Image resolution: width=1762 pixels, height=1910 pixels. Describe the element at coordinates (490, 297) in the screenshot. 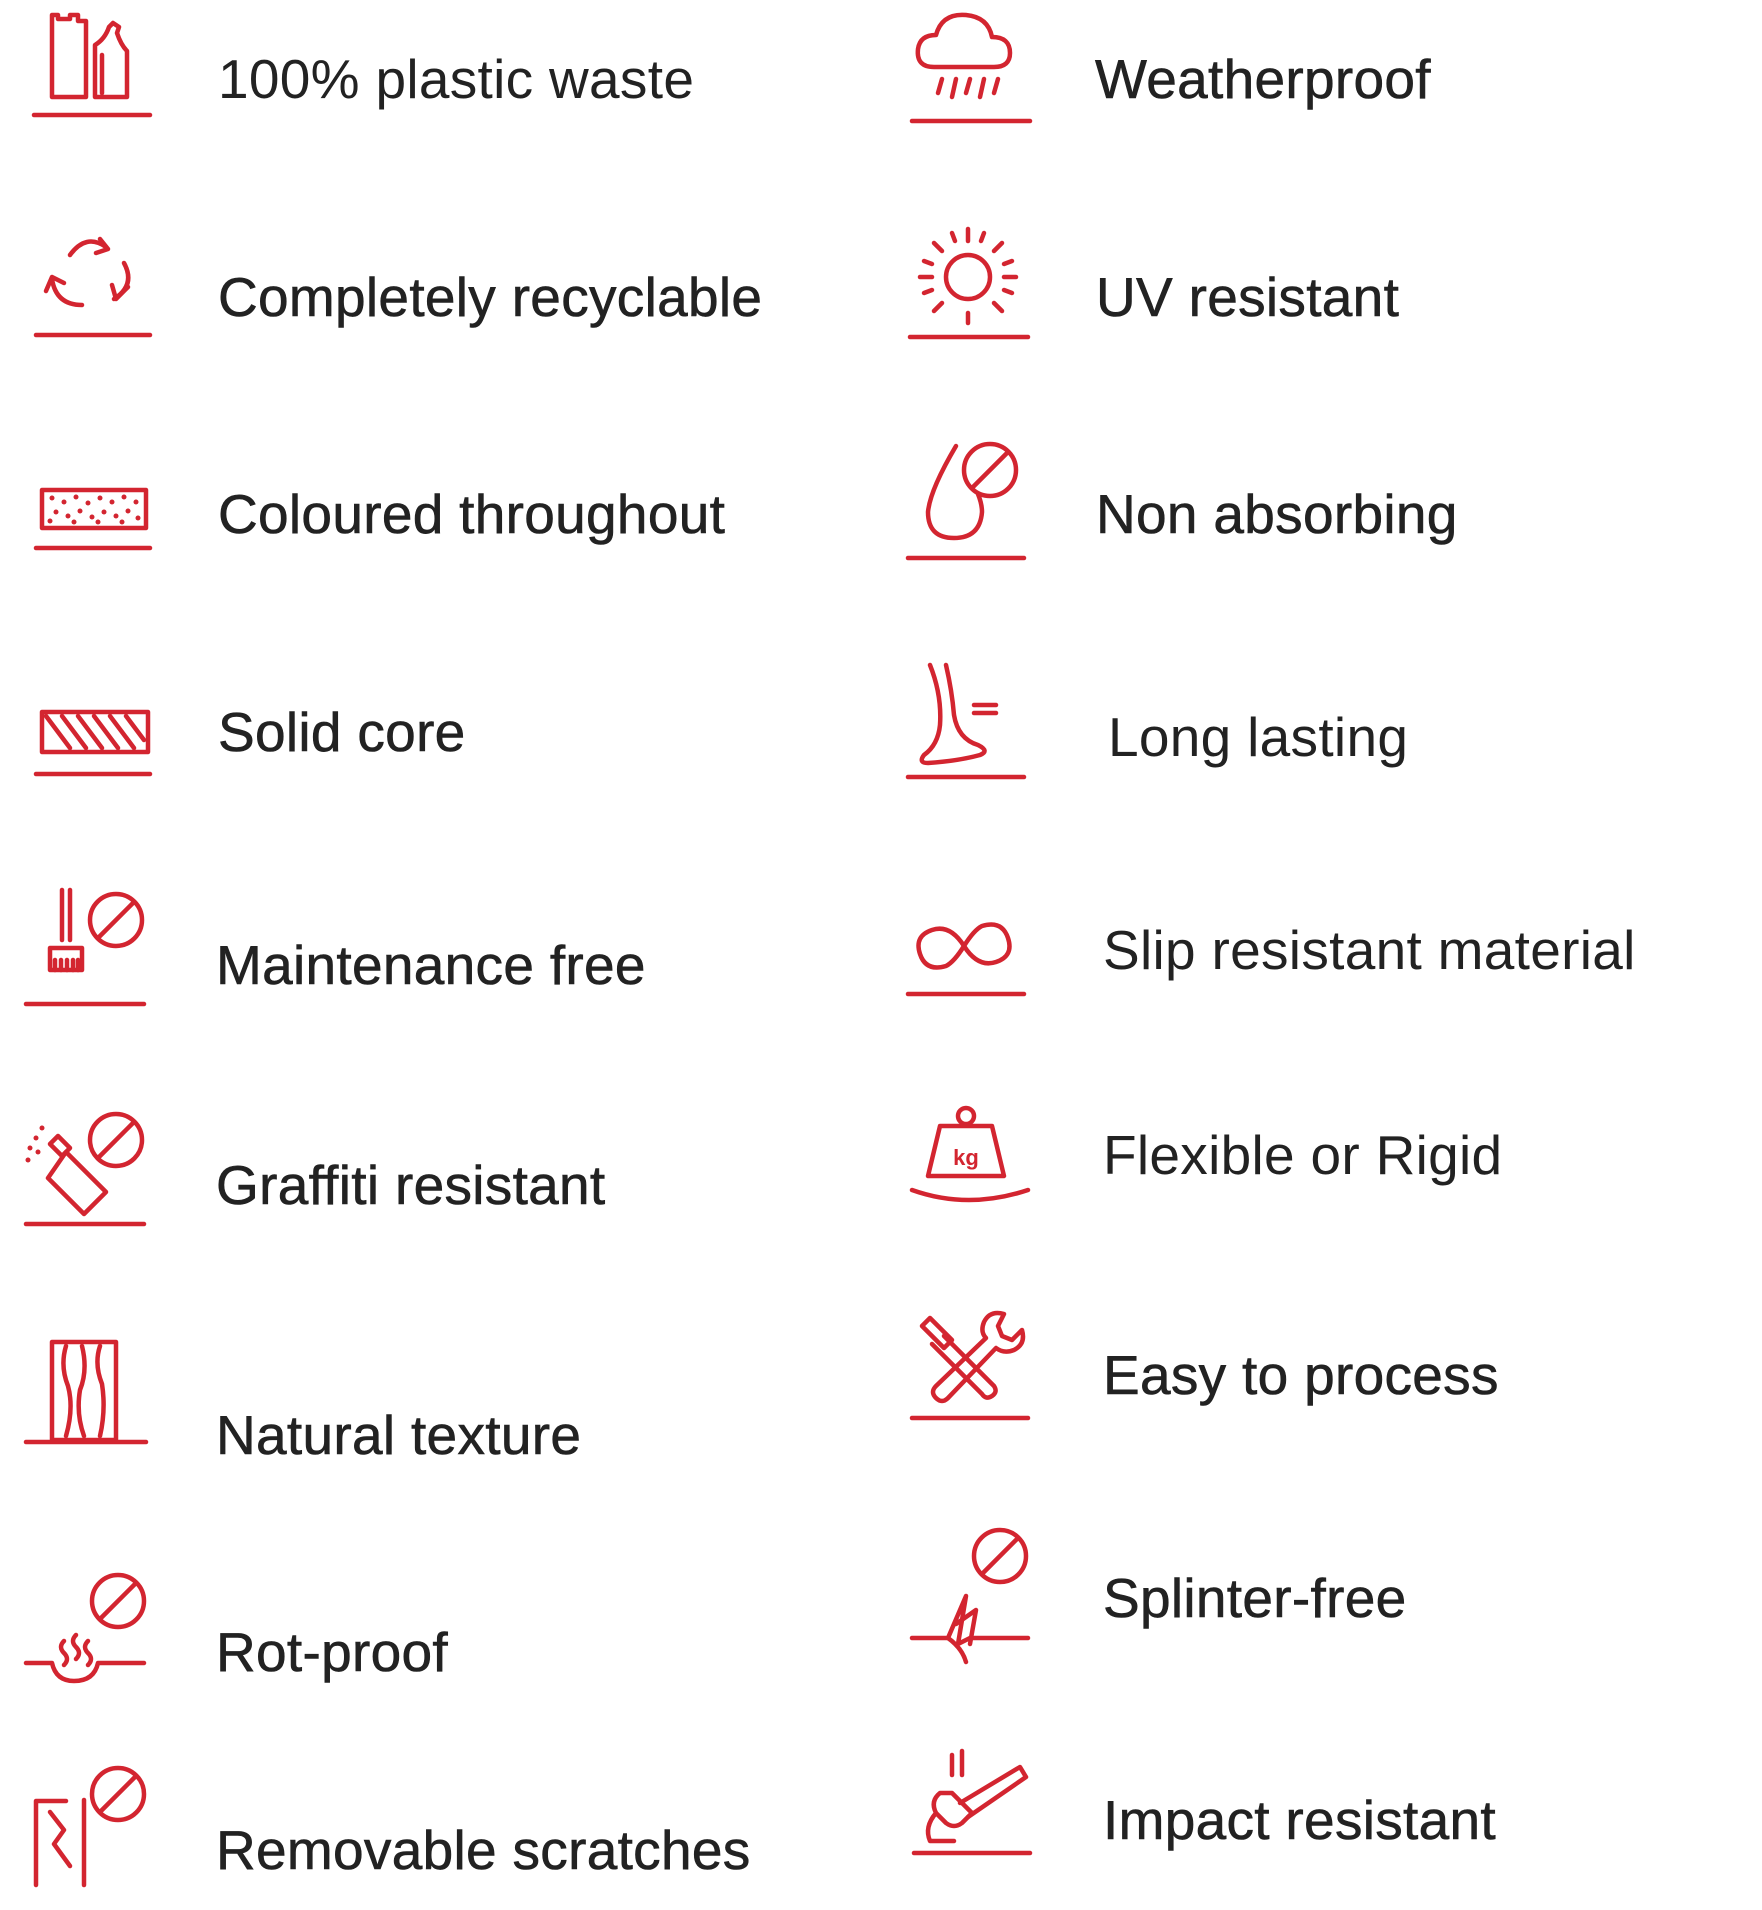

I see `feature-label: Completely recyclable` at that location.